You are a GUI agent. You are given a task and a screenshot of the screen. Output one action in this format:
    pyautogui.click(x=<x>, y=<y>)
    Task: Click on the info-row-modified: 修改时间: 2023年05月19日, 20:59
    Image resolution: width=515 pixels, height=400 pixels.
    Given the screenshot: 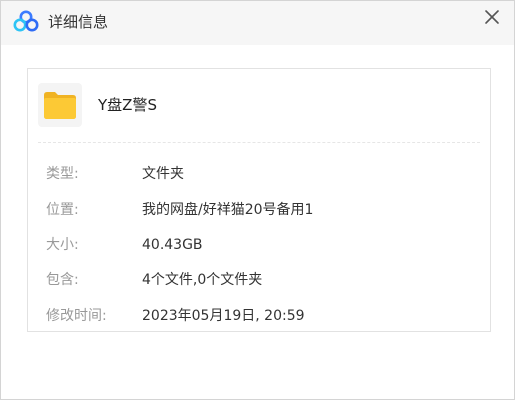 What is the action you would take?
    pyautogui.click(x=261, y=316)
    